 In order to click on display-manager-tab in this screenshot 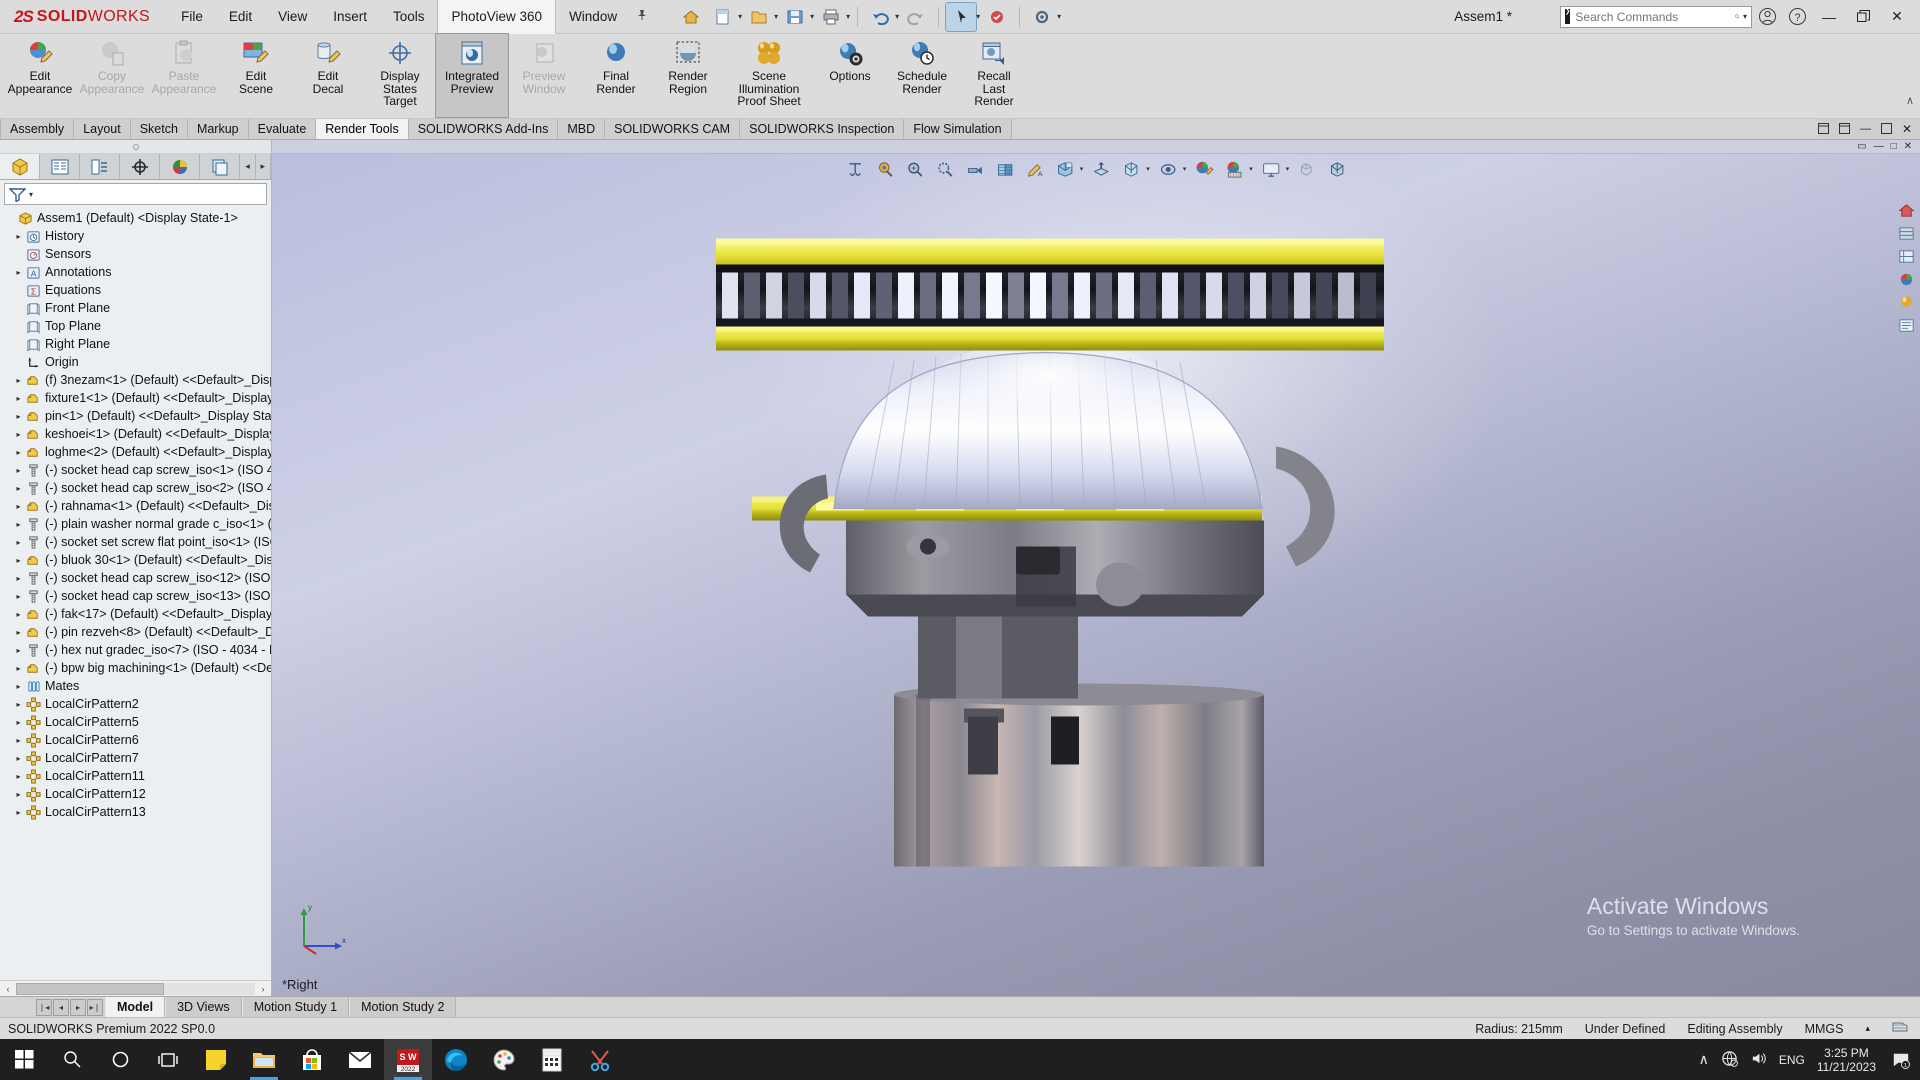, I will do `click(180, 166)`.